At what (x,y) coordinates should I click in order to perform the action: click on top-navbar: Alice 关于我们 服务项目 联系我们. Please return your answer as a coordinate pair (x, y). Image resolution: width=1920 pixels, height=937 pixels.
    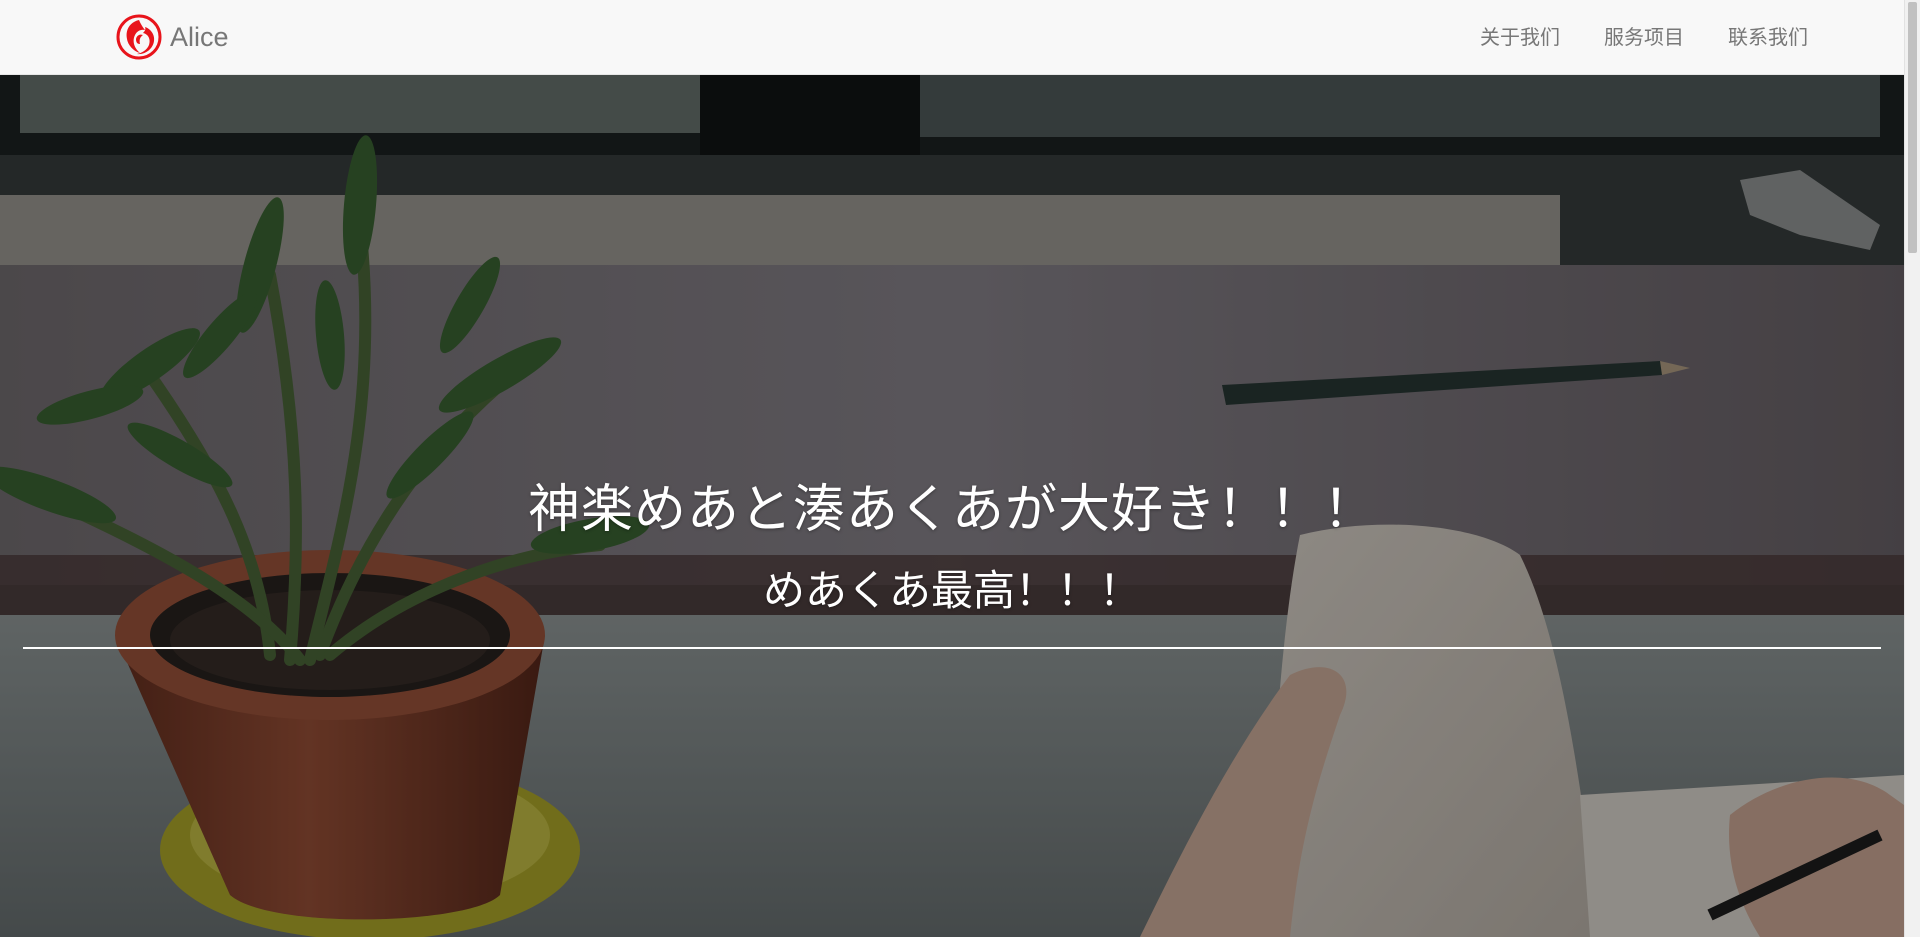
    Looking at the image, I should click on (952, 37).